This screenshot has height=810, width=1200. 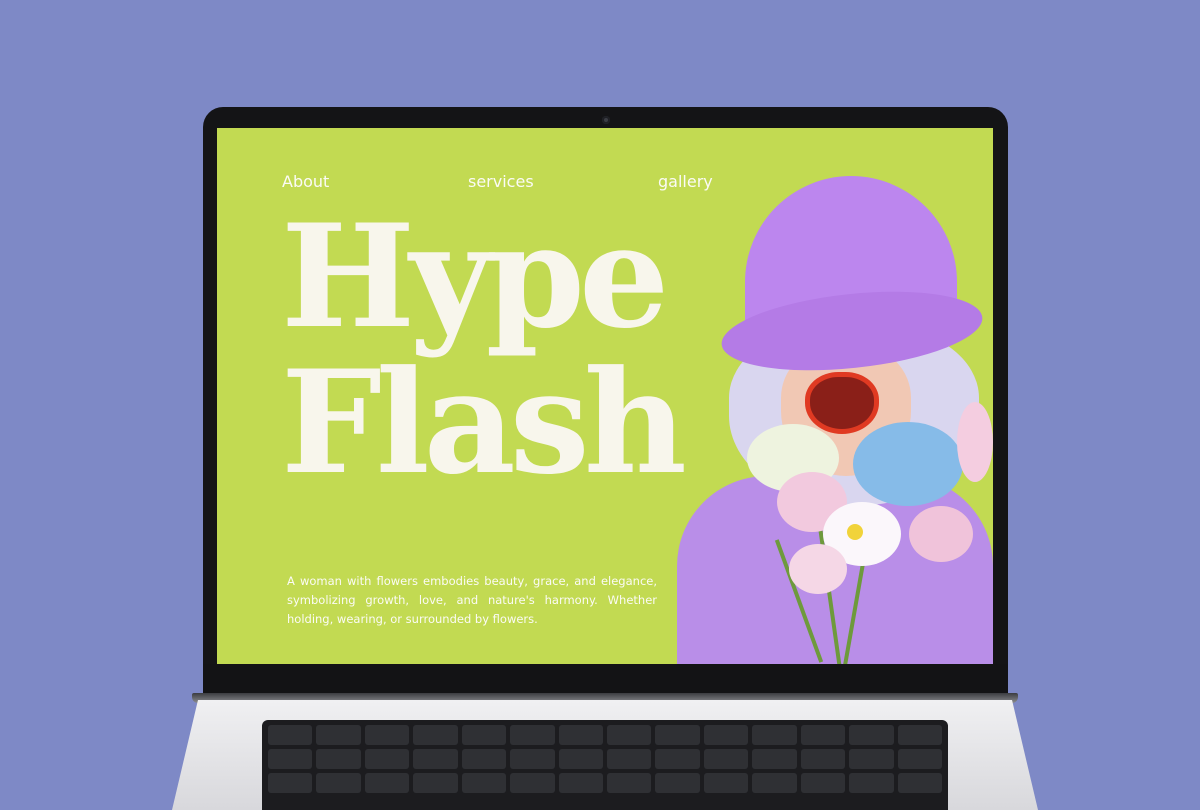 What do you see at coordinates (501, 181) in the screenshot?
I see `nav-link-services: services` at bounding box center [501, 181].